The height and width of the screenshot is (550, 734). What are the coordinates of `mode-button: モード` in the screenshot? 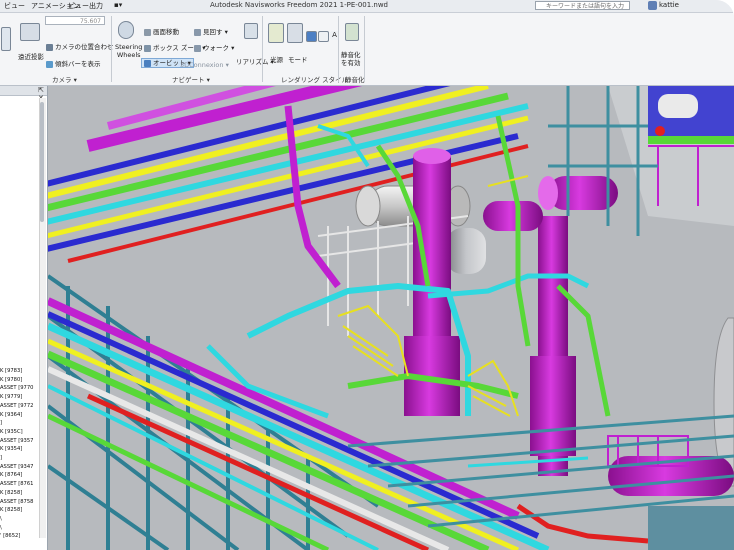 It's located at (298, 60).